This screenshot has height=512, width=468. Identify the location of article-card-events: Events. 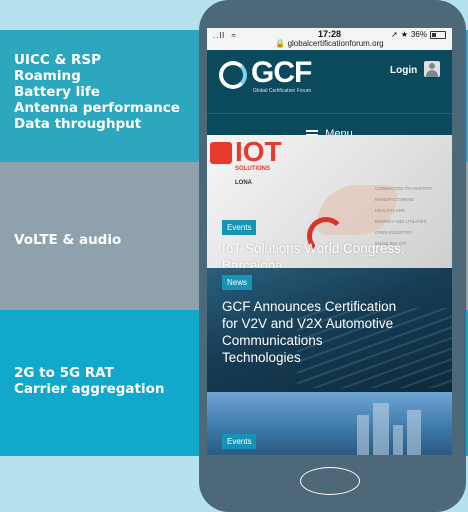
(329, 423).